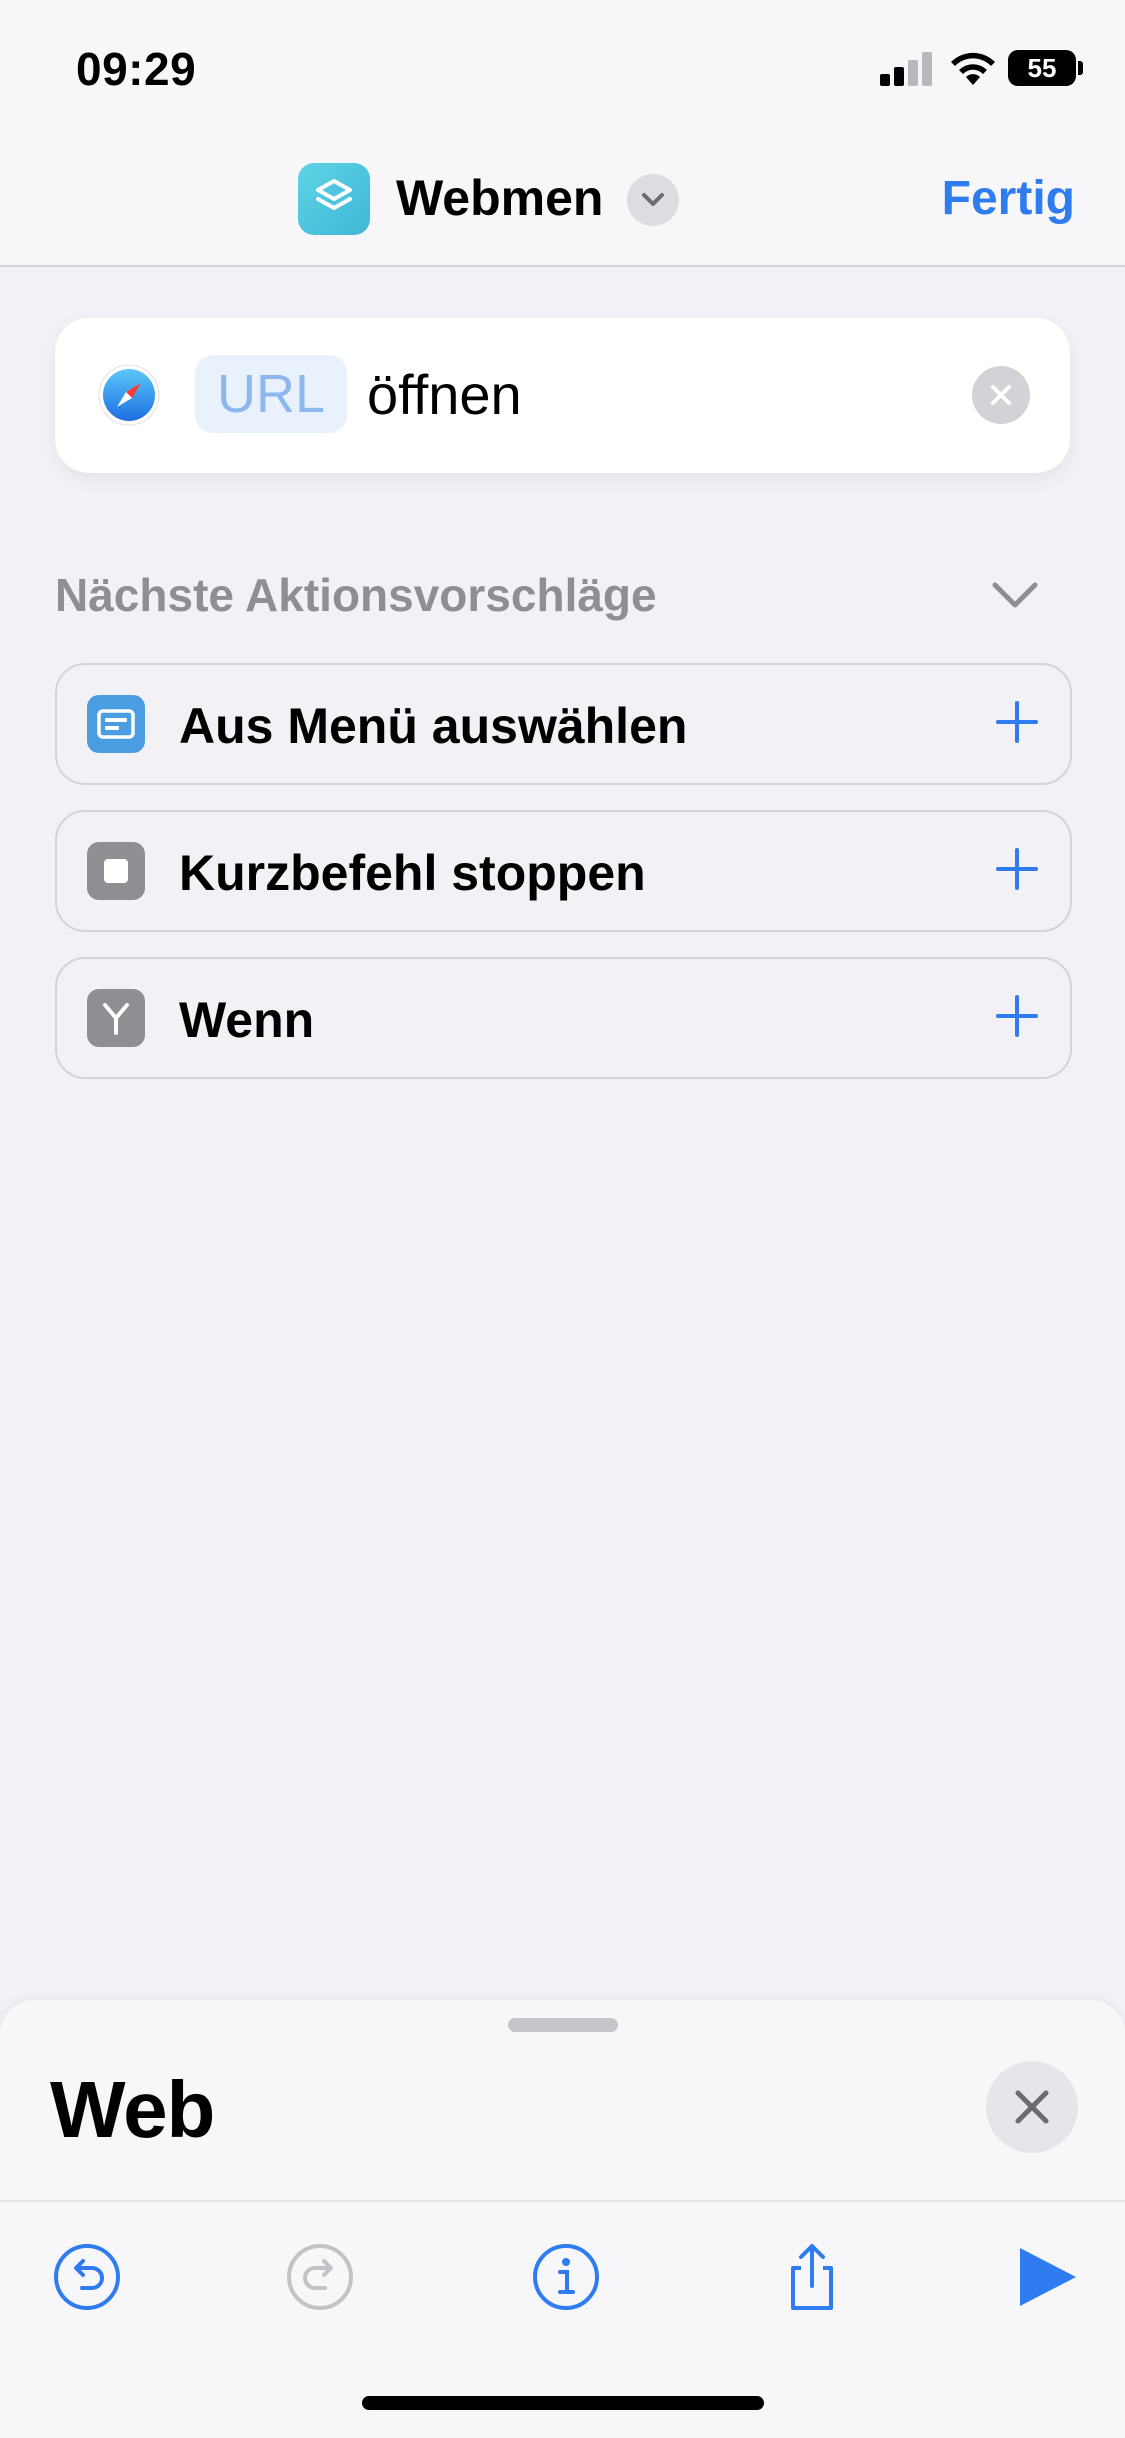  What do you see at coordinates (1042, 68) in the screenshot?
I see `battery-icon: 55` at bounding box center [1042, 68].